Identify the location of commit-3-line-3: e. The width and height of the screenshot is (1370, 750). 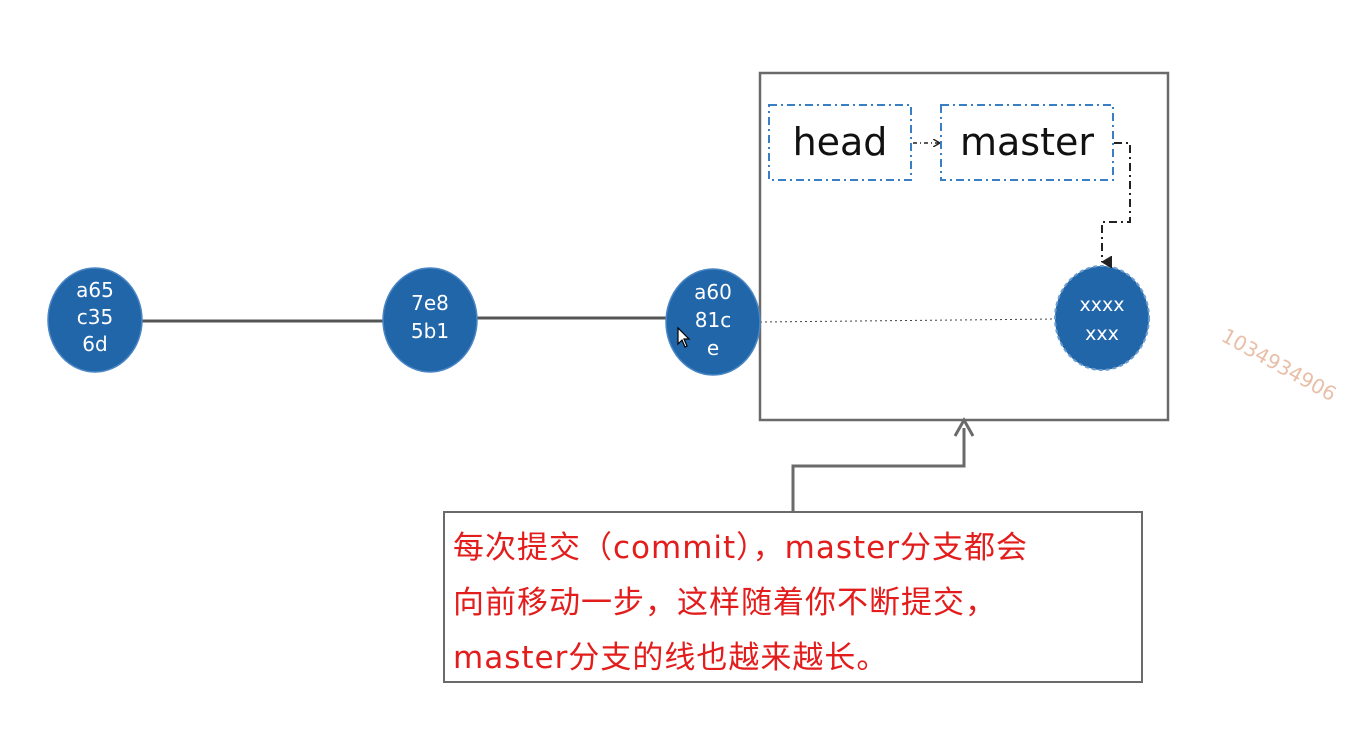
(713, 348).